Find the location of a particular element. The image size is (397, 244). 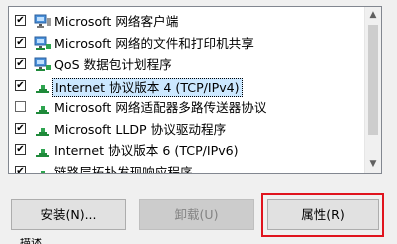

checkbox is located at coordinates (20, 106).